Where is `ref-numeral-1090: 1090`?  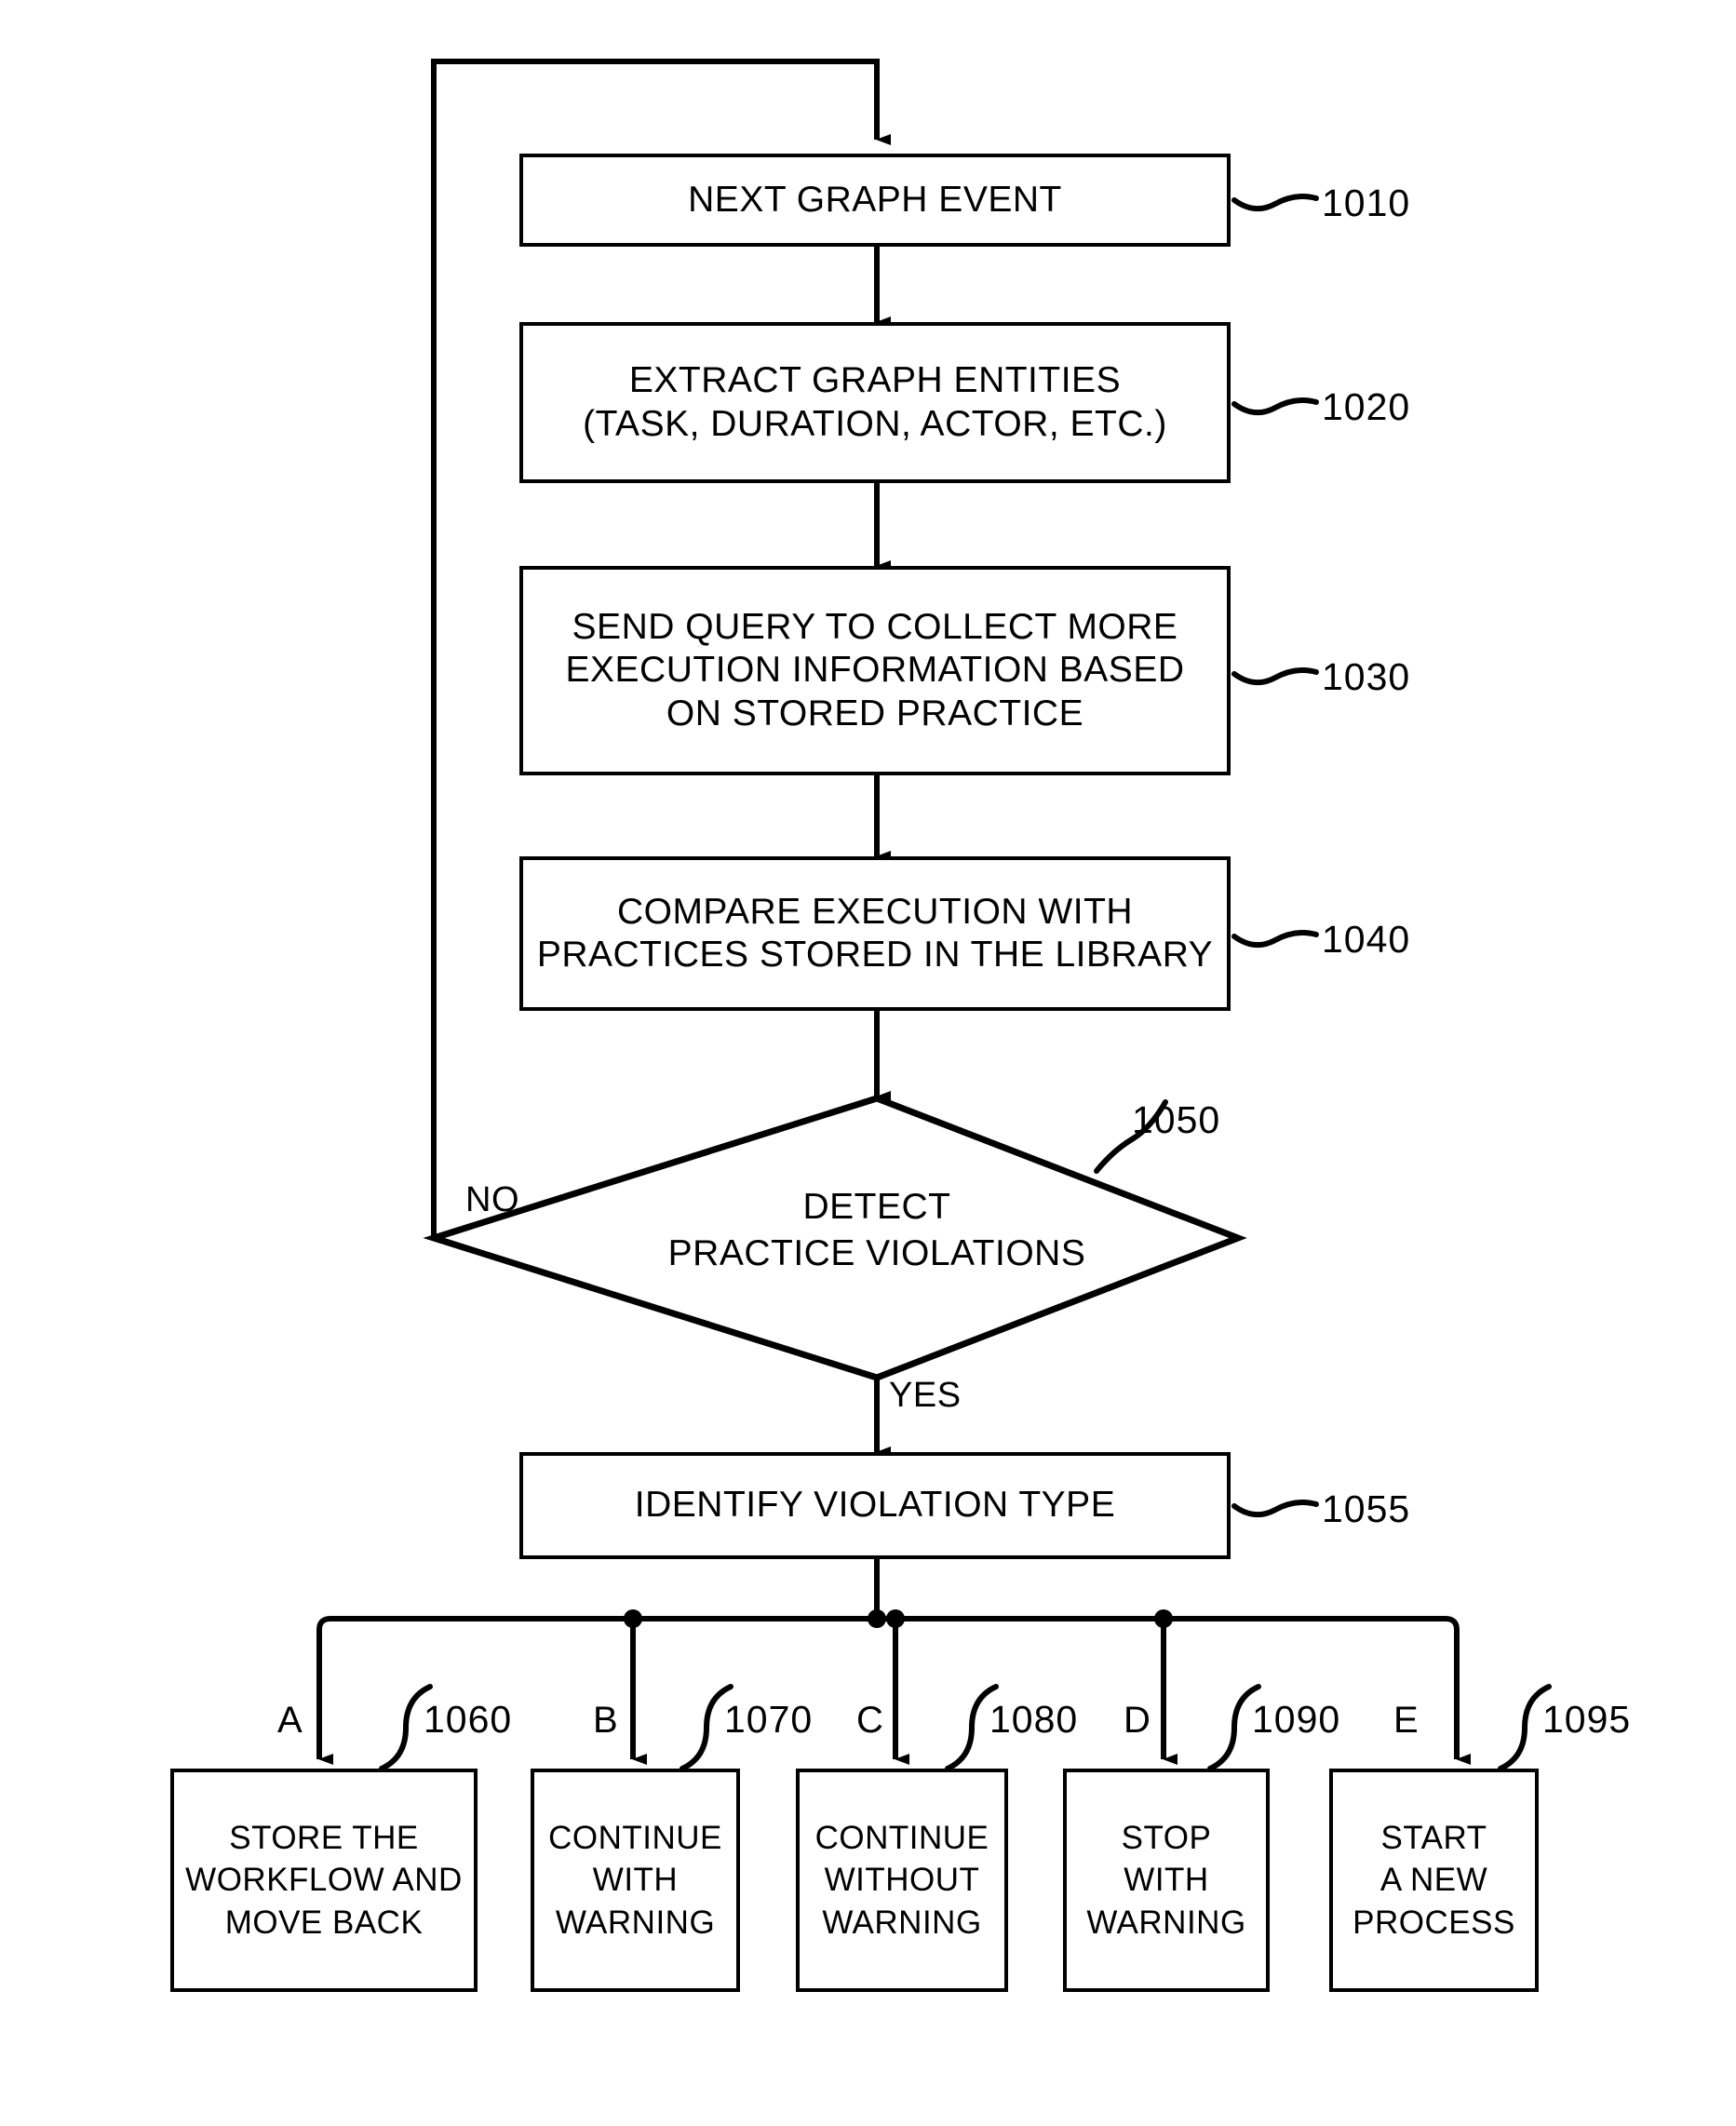 ref-numeral-1090: 1090 is located at coordinates (1297, 1719).